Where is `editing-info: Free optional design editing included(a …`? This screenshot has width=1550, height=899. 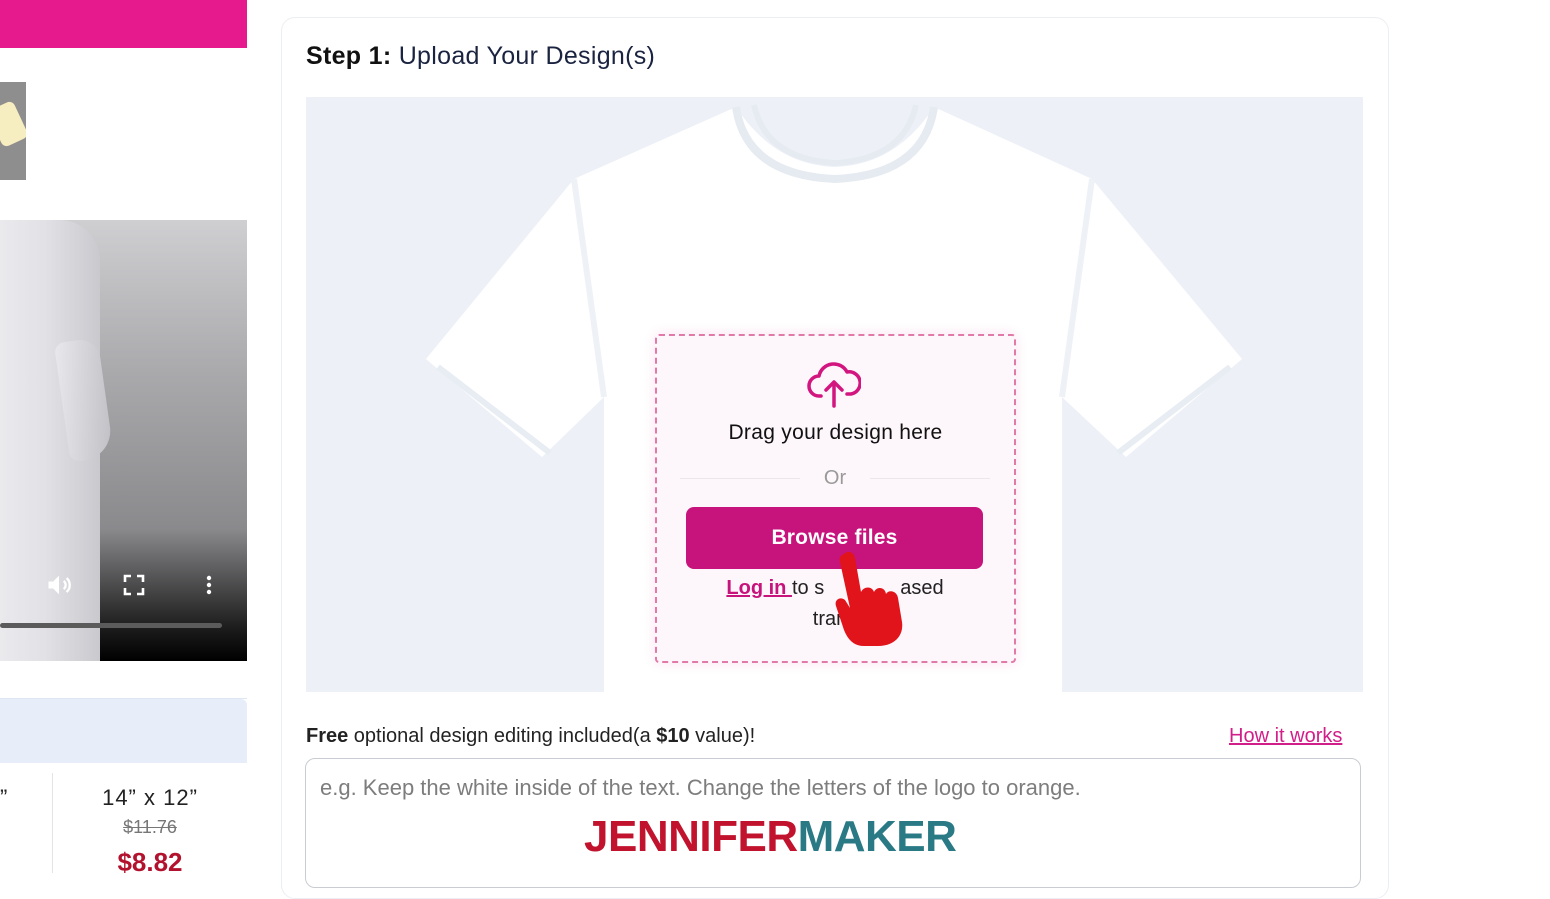 editing-info: Free optional design editing included(a … is located at coordinates (530, 736).